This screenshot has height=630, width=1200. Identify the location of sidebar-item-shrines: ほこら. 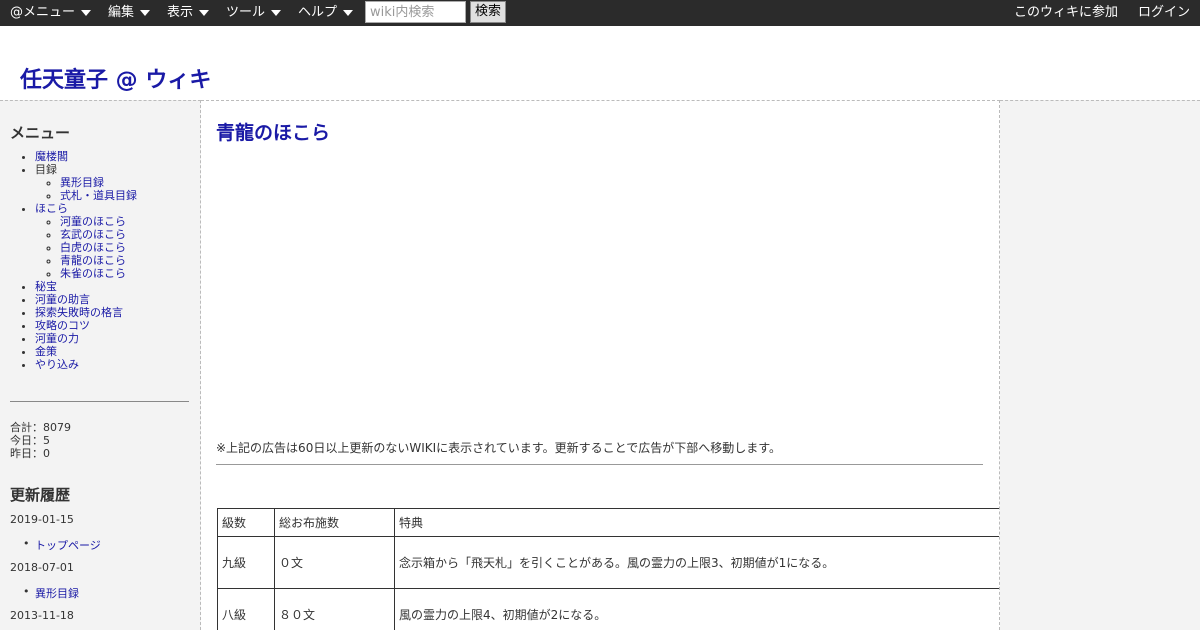
(51, 208).